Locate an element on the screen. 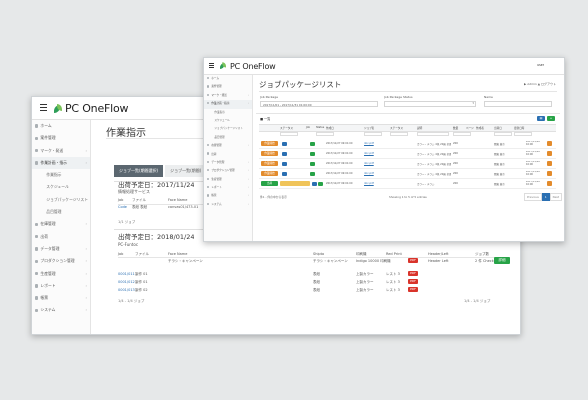  name-input is located at coordinates (518, 104).